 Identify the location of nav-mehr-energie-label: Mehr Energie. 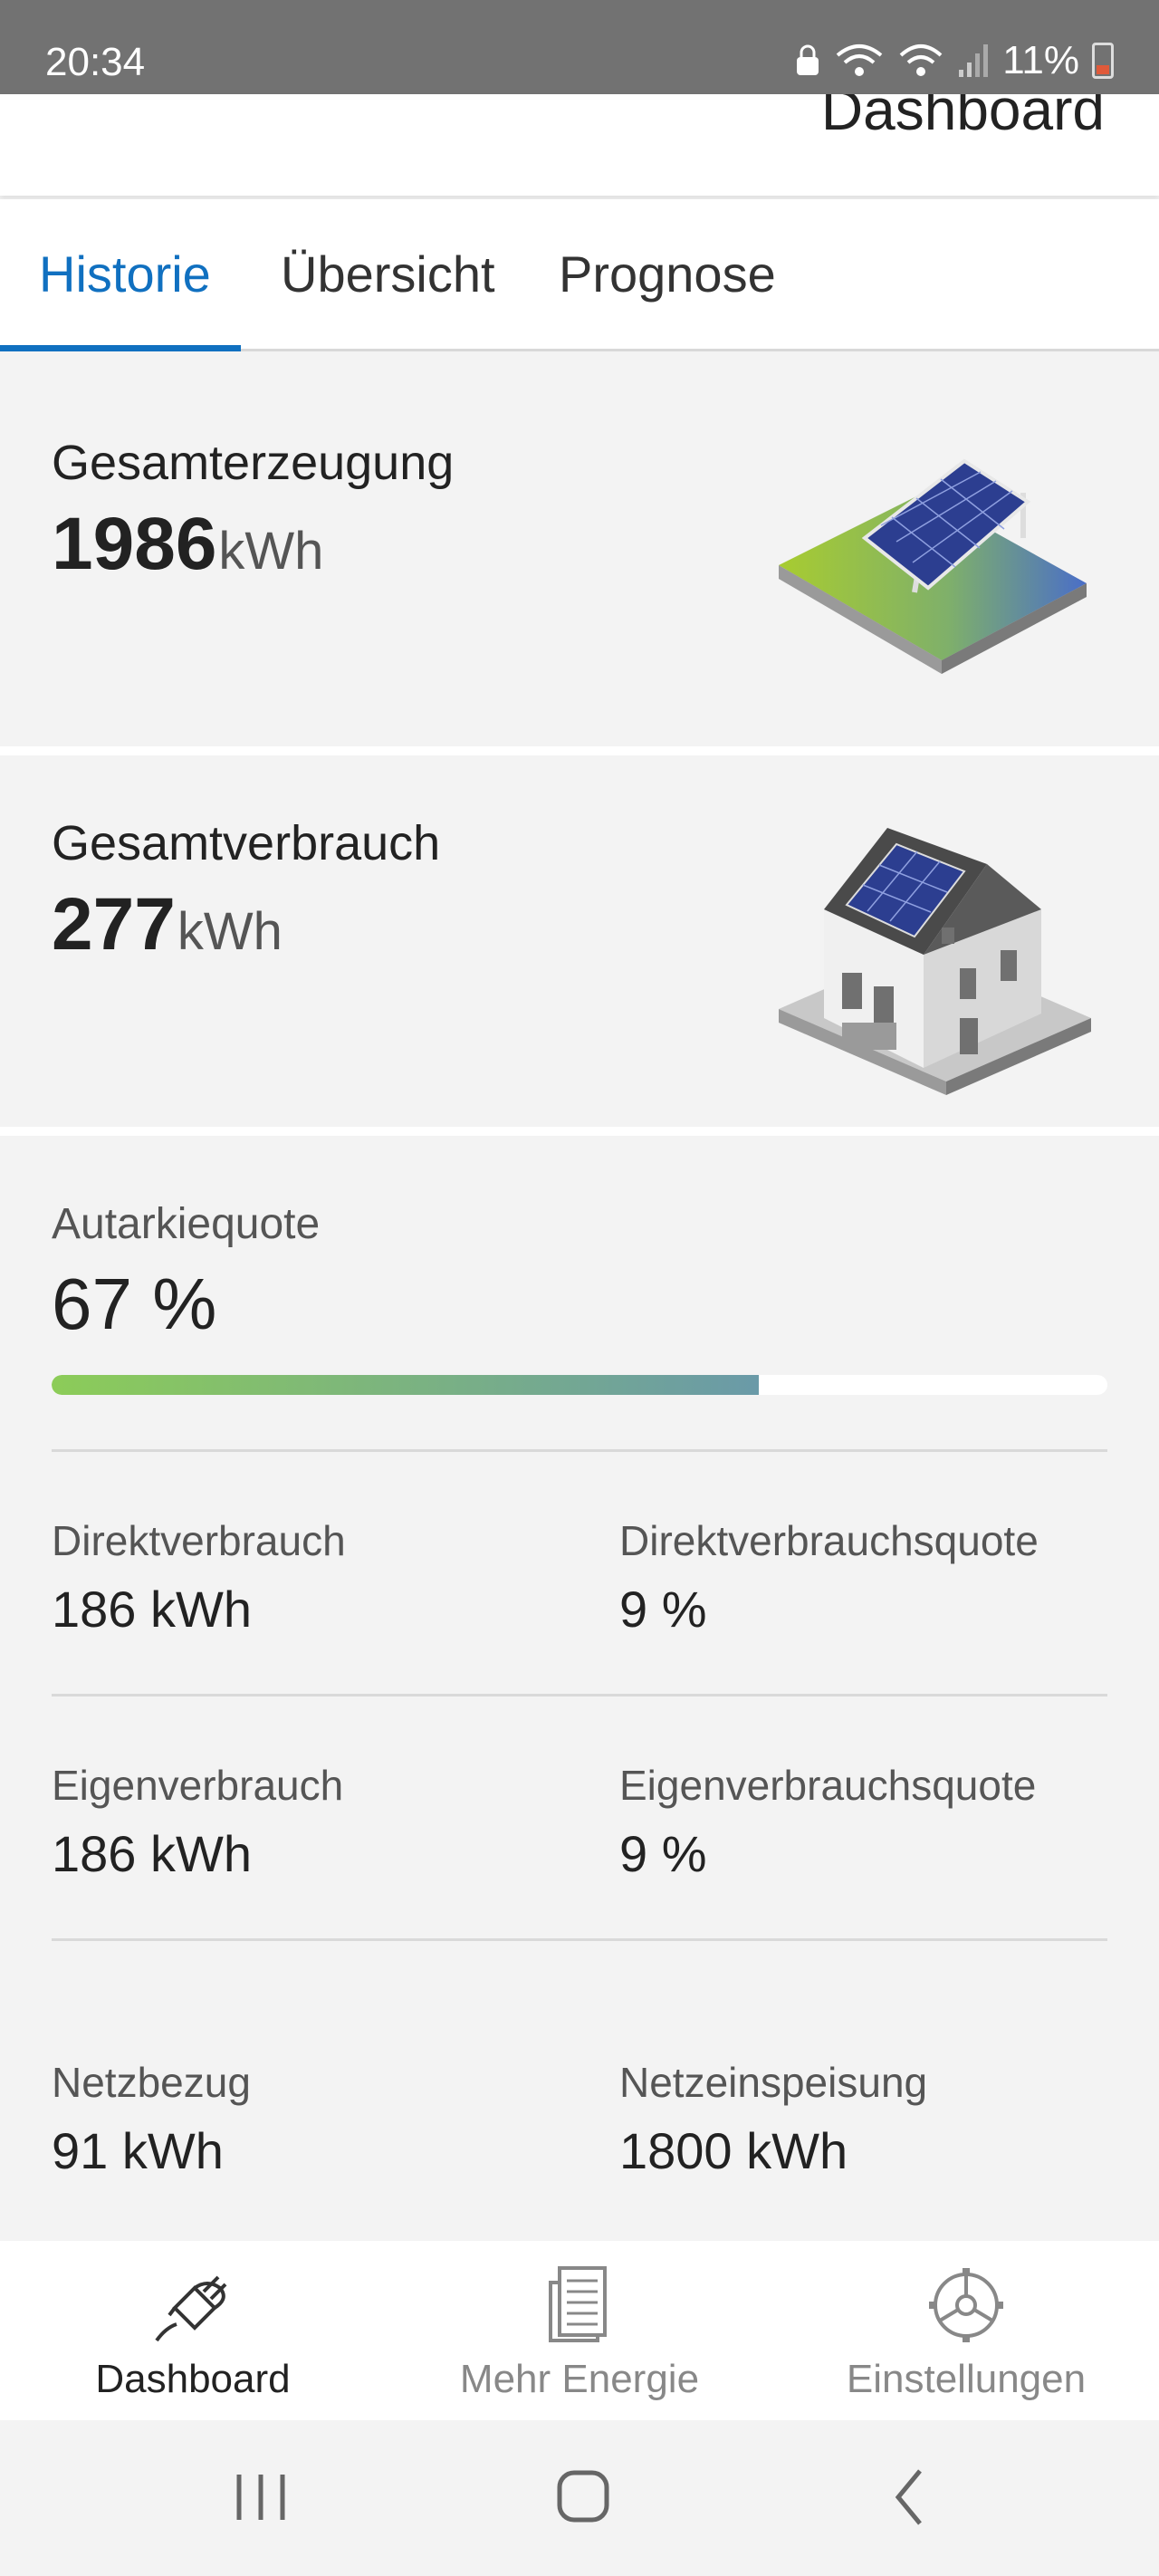
(579, 2379).